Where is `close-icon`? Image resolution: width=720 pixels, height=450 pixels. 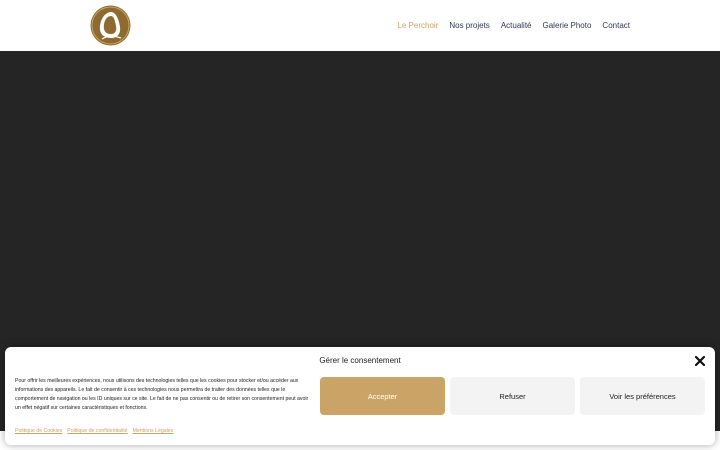
close-icon is located at coordinates (700, 361).